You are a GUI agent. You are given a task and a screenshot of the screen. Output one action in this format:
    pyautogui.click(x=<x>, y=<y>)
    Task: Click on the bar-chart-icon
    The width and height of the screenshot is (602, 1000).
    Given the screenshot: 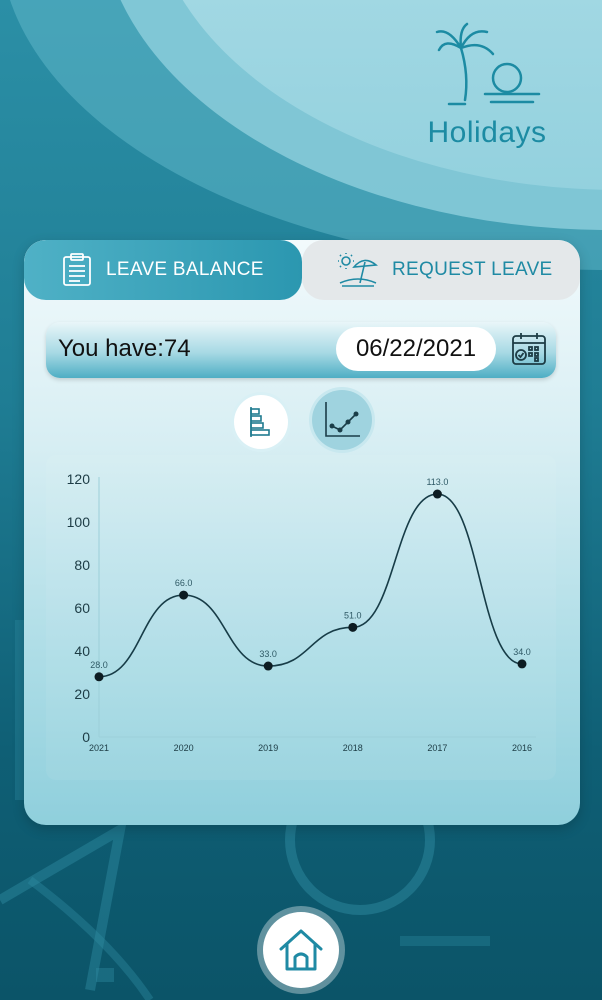 What is the action you would take?
    pyautogui.click(x=260, y=422)
    